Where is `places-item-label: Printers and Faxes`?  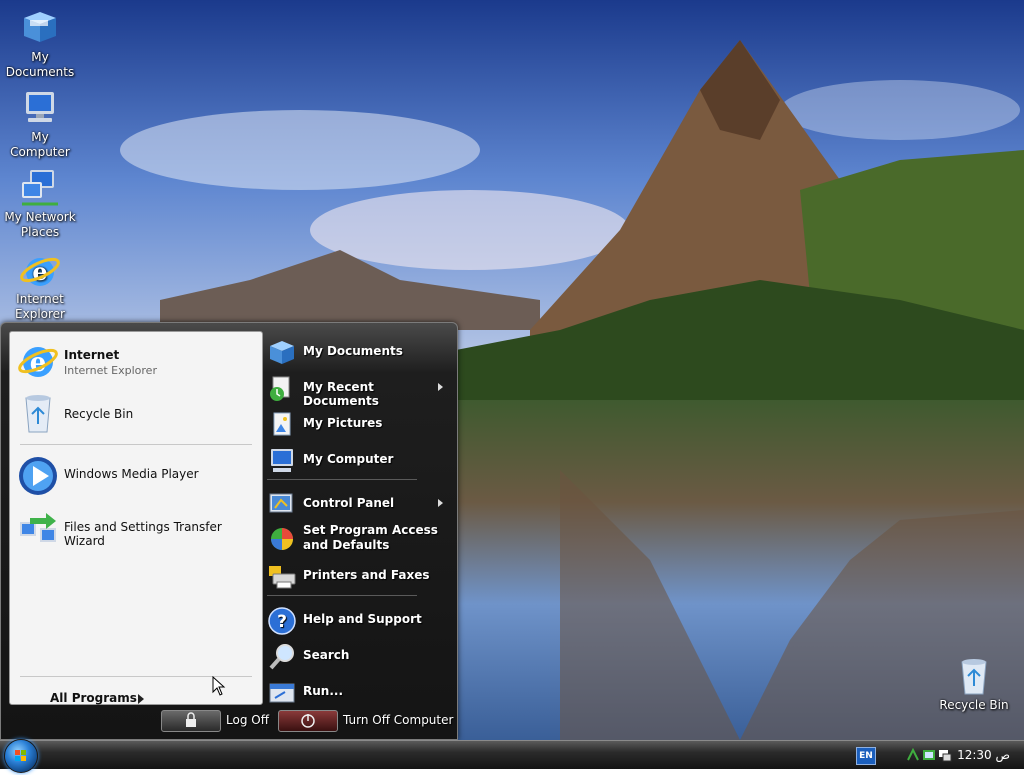
places-item-label: Printers and Faxes is located at coordinates (366, 575).